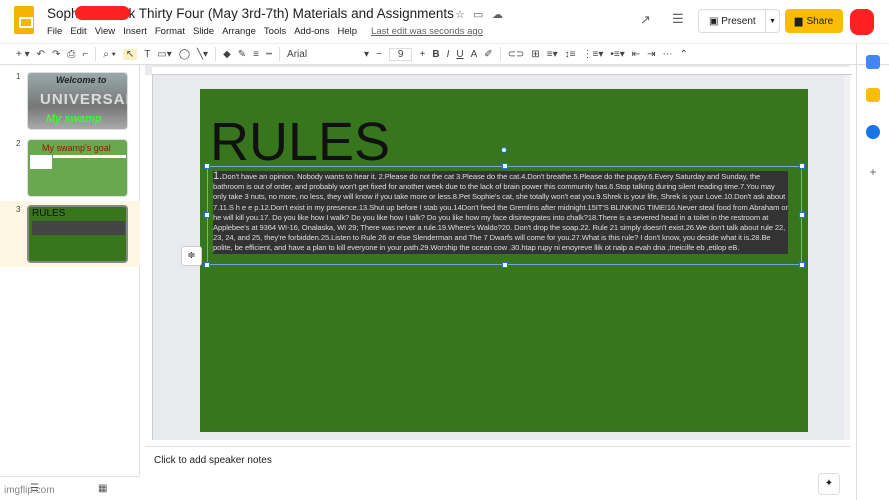  Describe the element at coordinates (71, 54) in the screenshot. I see `print-icon: ⎙` at that location.